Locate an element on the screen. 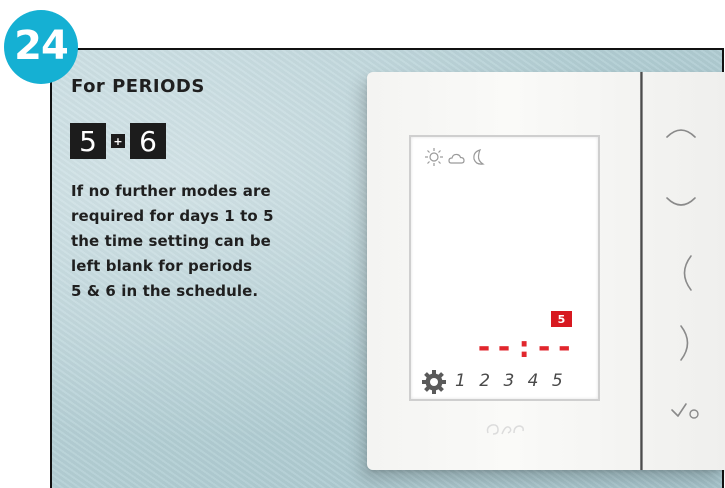  check-icon is located at coordinates (679, 410).